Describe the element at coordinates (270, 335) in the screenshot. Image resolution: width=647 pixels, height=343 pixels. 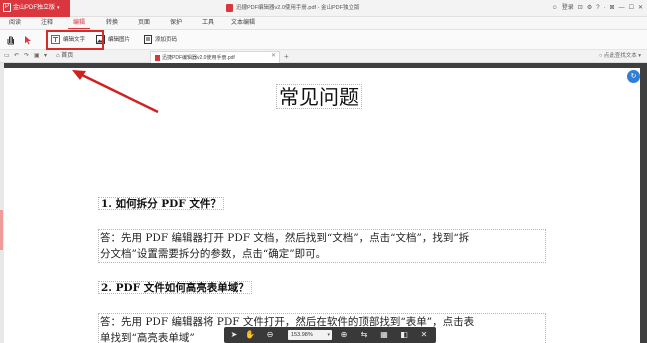
I see `zoom-out-icon: ⊖` at that location.